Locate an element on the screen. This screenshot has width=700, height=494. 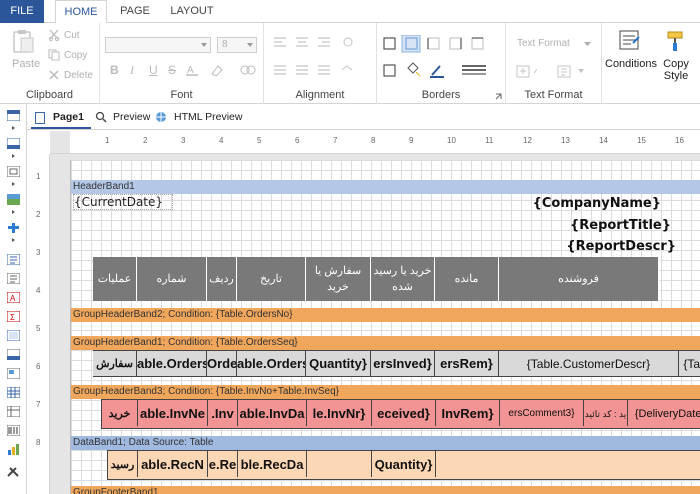
invoice-cell: خرید is located at coordinates (120, 413).